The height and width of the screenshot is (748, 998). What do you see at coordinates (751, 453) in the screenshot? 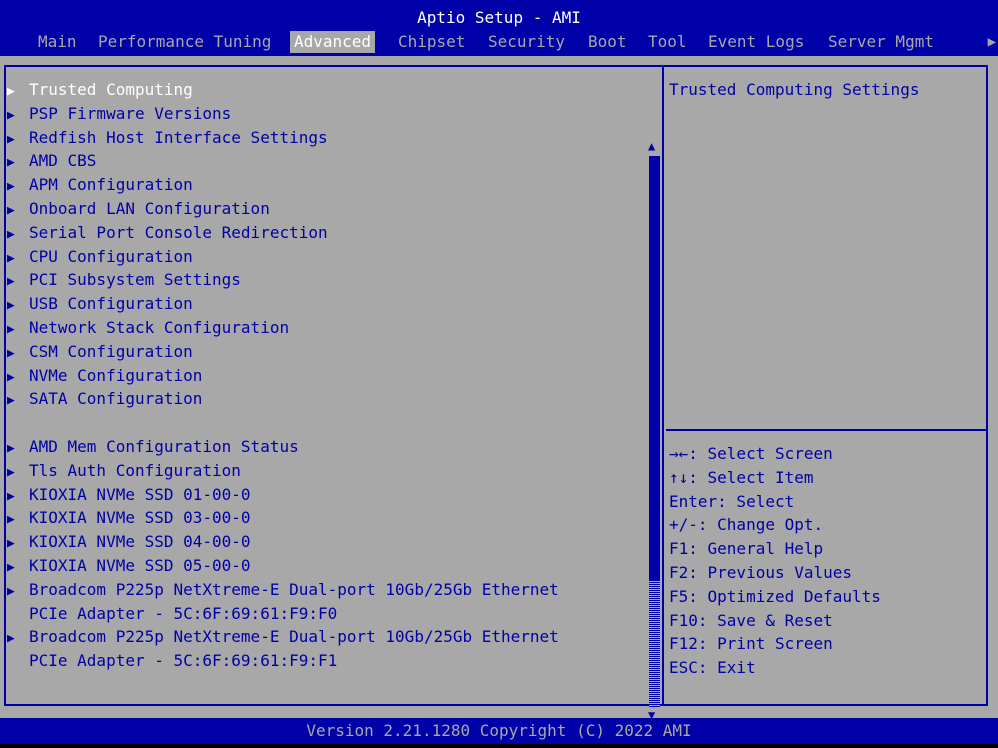
I see `key-select-screen: →←: Select Screen` at bounding box center [751, 453].